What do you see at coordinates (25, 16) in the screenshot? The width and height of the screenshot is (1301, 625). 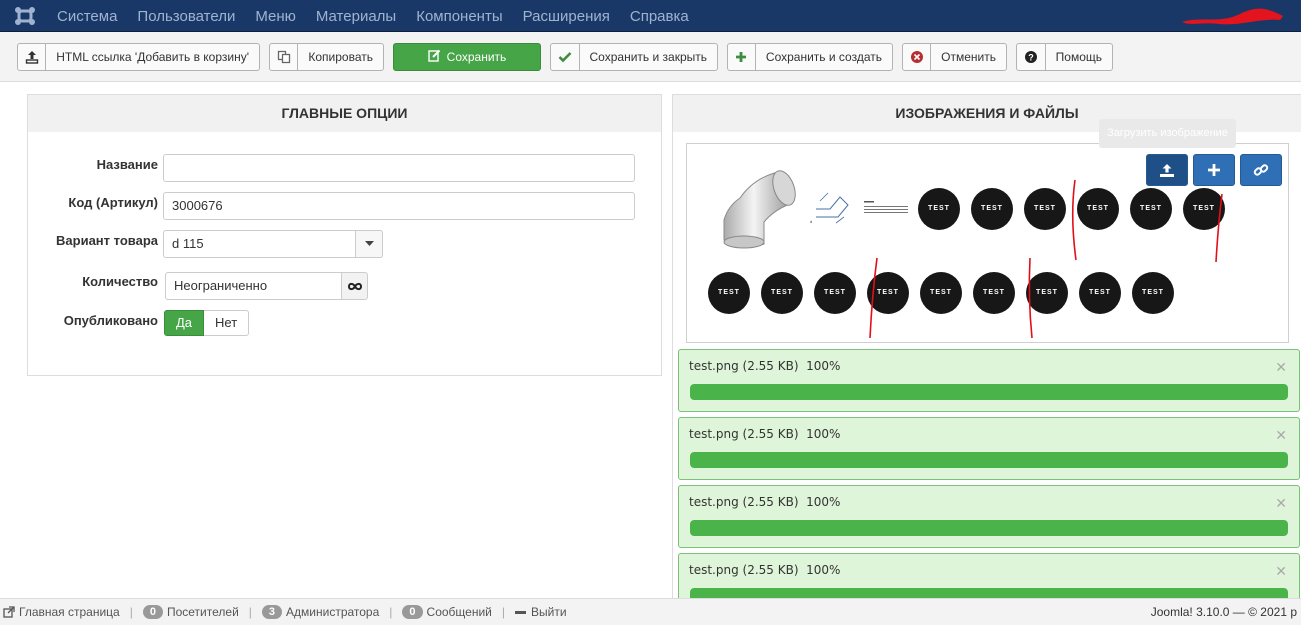 I see `joomla-logo-icon` at bounding box center [25, 16].